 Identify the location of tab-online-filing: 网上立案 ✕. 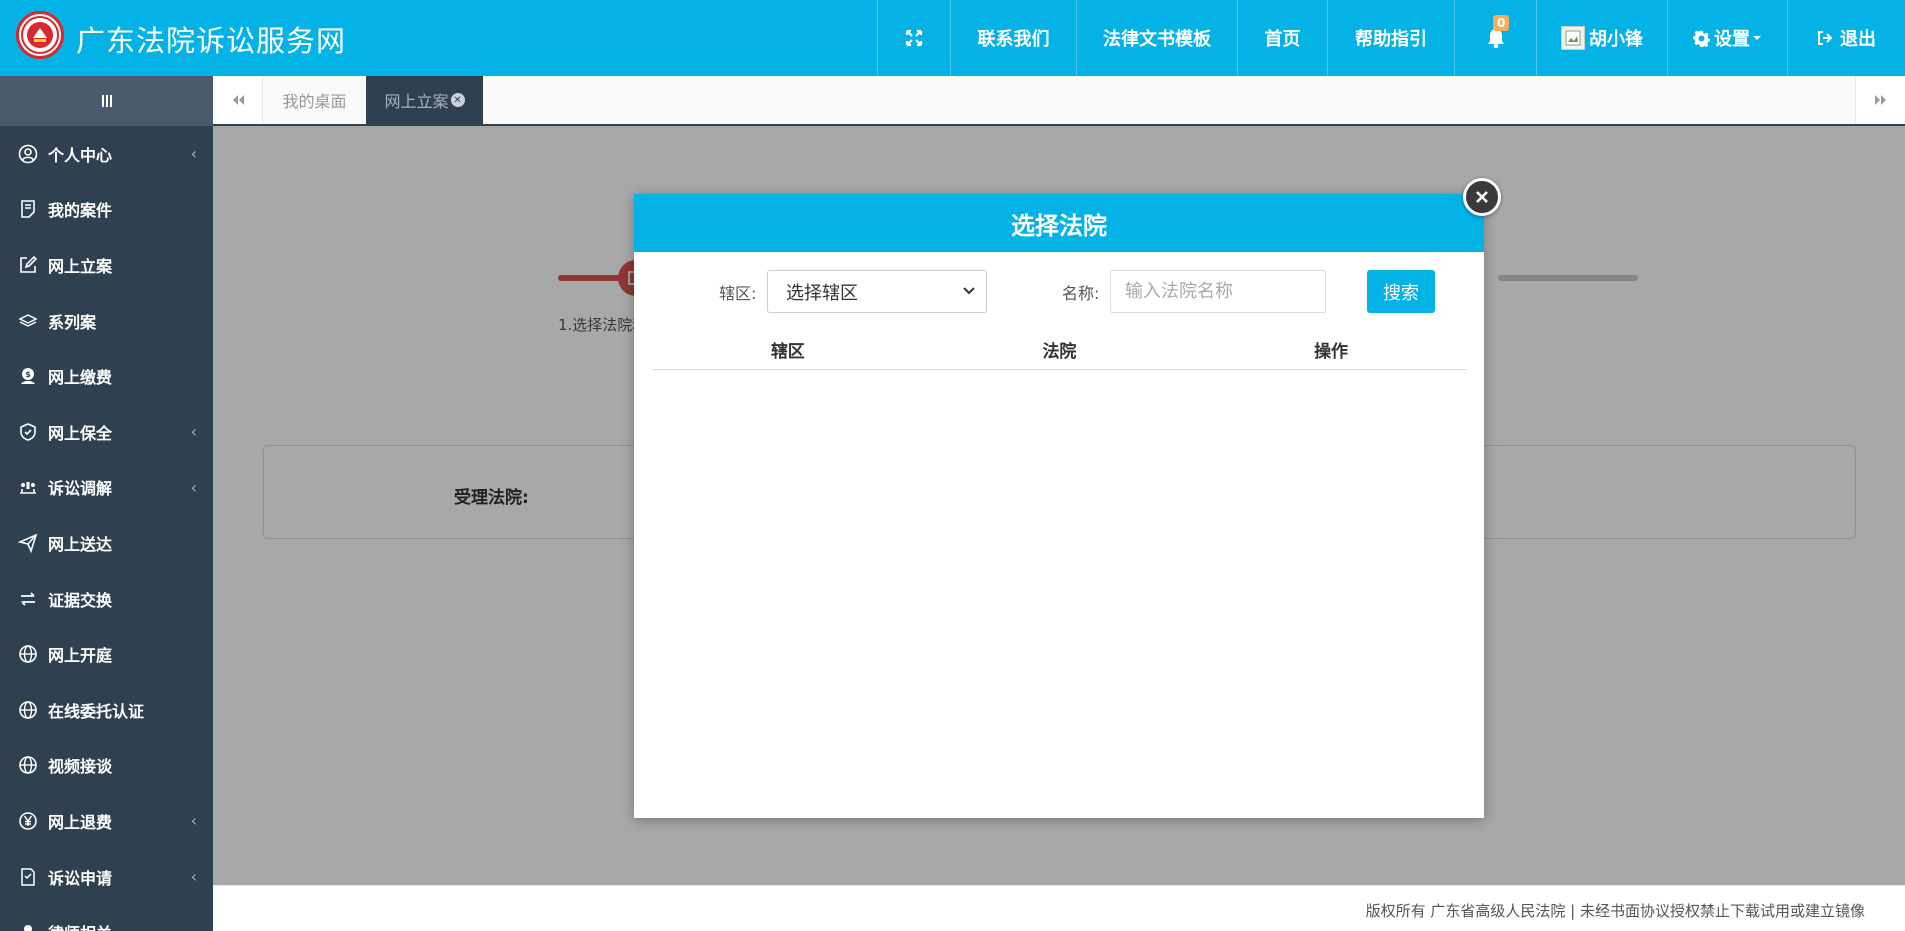
(424, 100).